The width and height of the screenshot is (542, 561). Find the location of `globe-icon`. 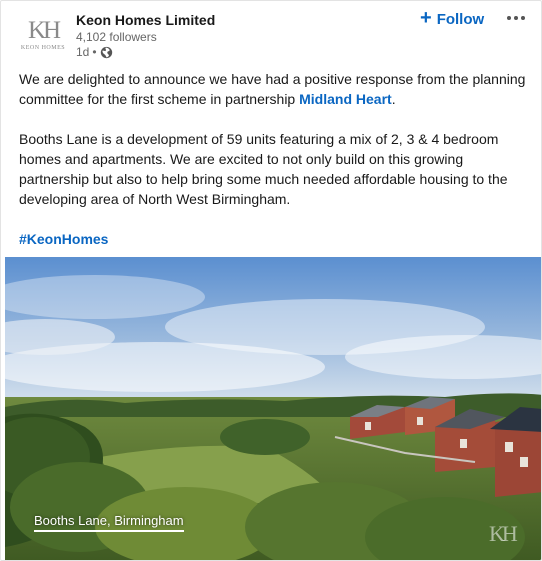

globe-icon is located at coordinates (106, 52).